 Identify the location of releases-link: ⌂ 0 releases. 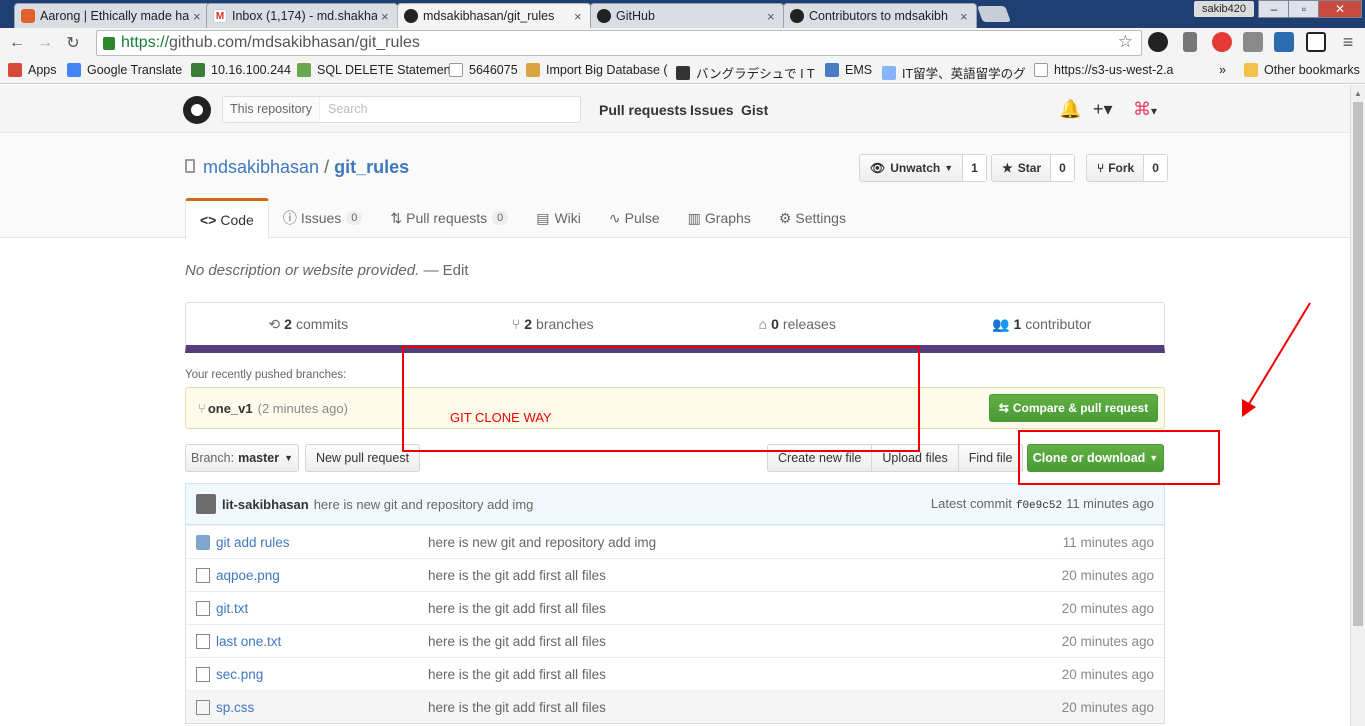
(797, 324).